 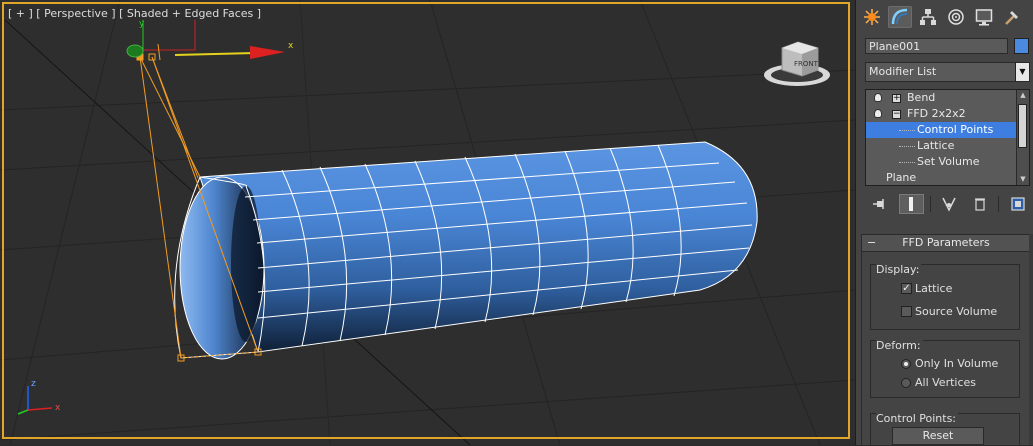 I want to click on stack-item-ffd: − FFD 2x2x2, so click(x=947, y=114).